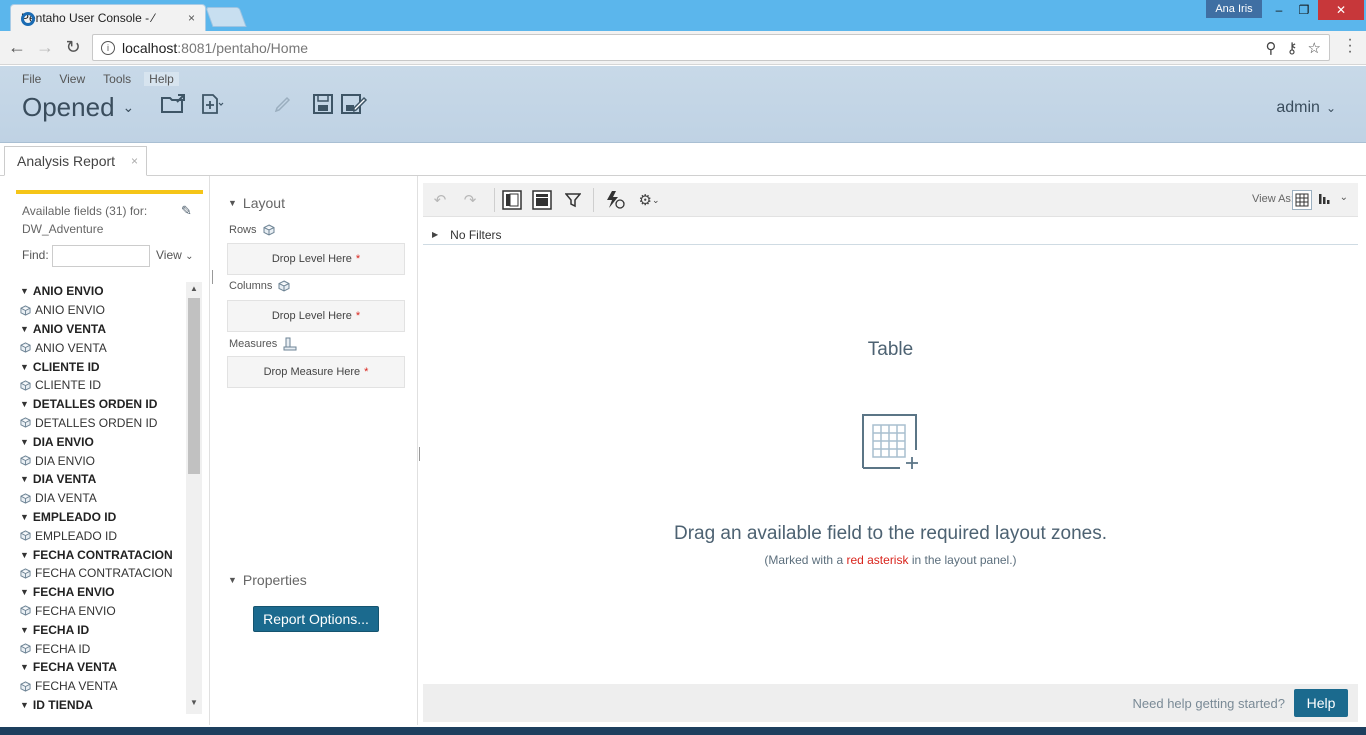  Describe the element at coordinates (103, 517) in the screenshot. I see `field-group: ▼ EMPLEADO ID` at that location.